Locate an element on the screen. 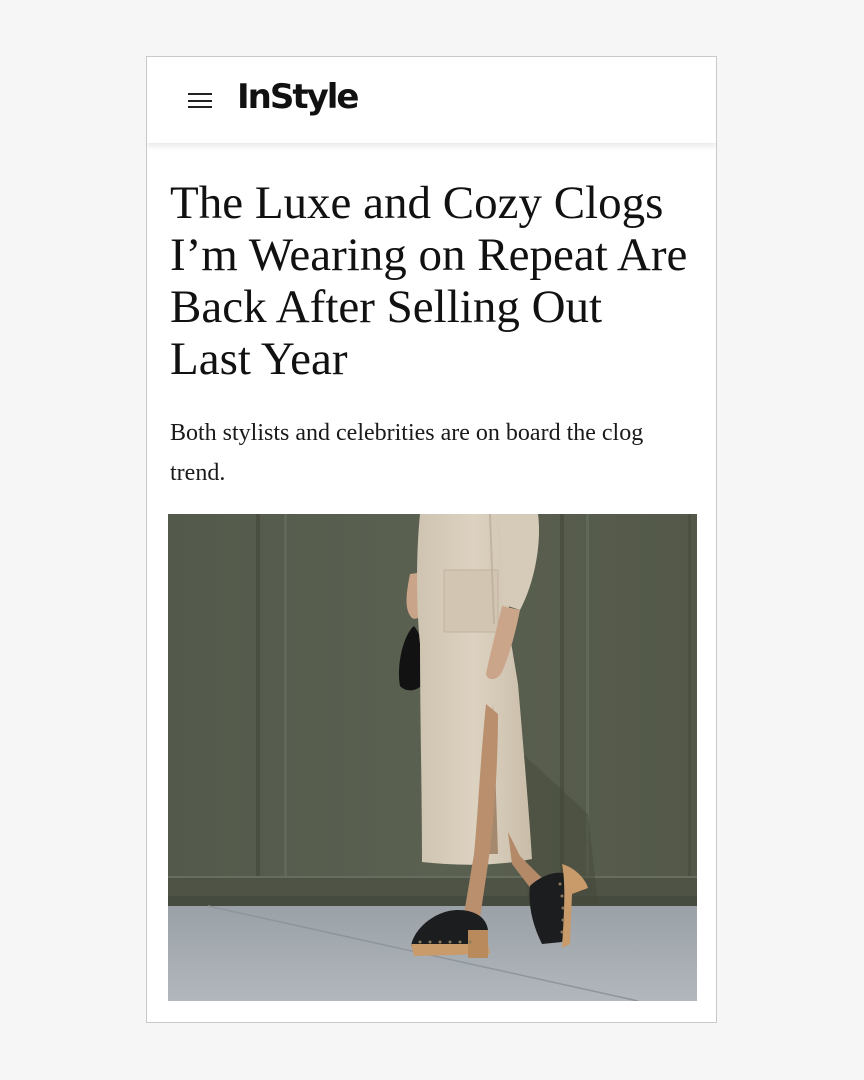  site-header: InStyle is located at coordinates (431, 100).